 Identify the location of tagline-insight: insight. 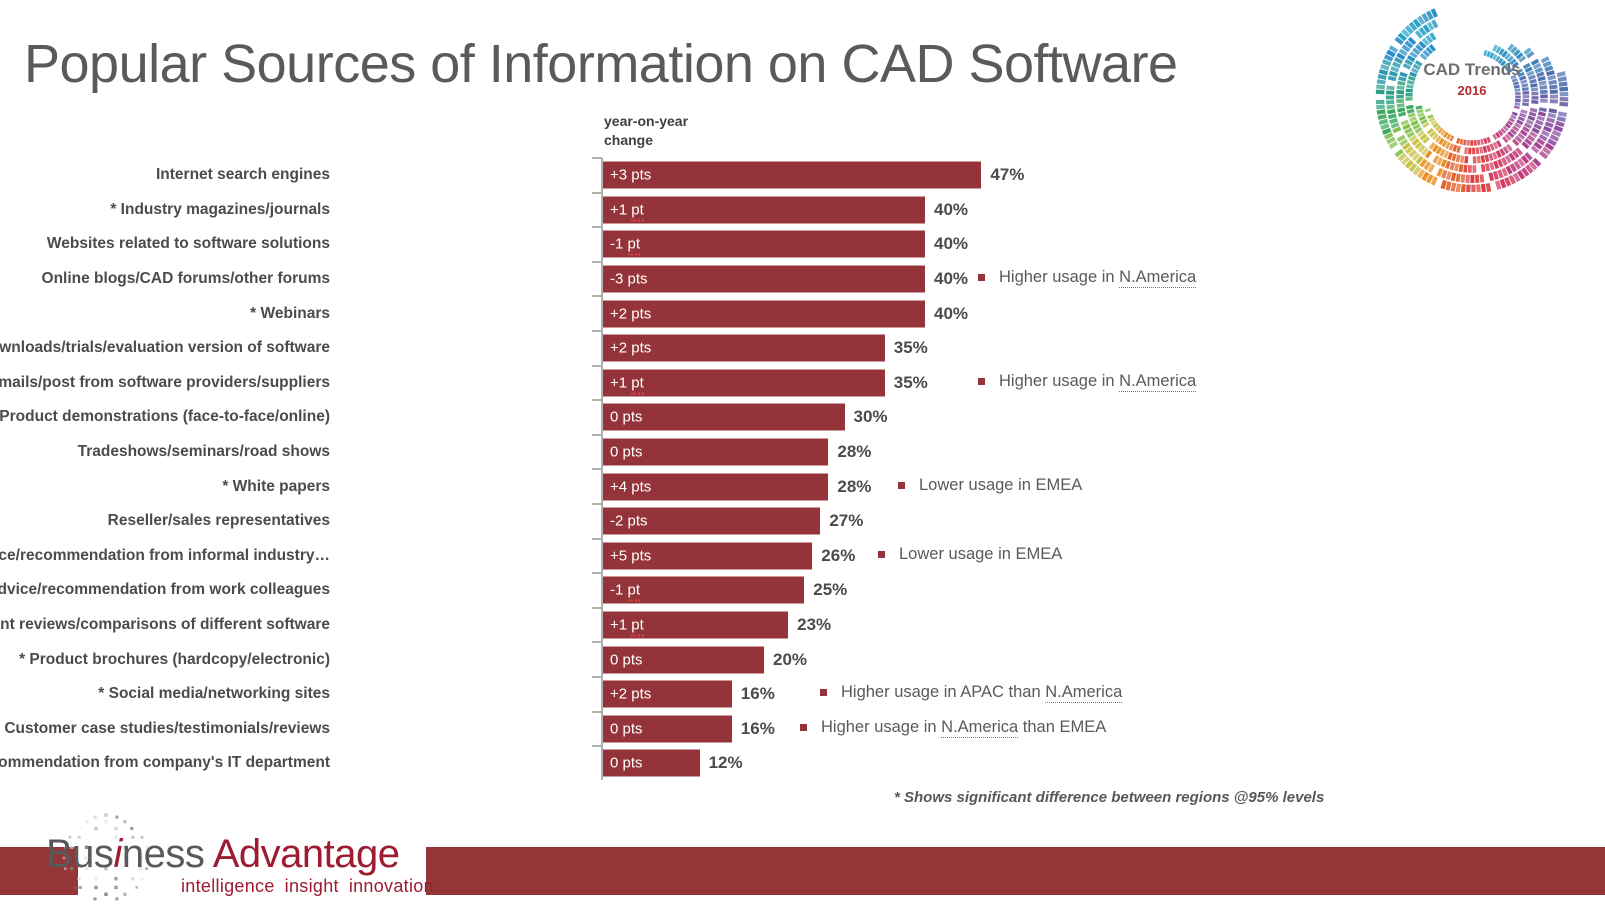
(311, 886).